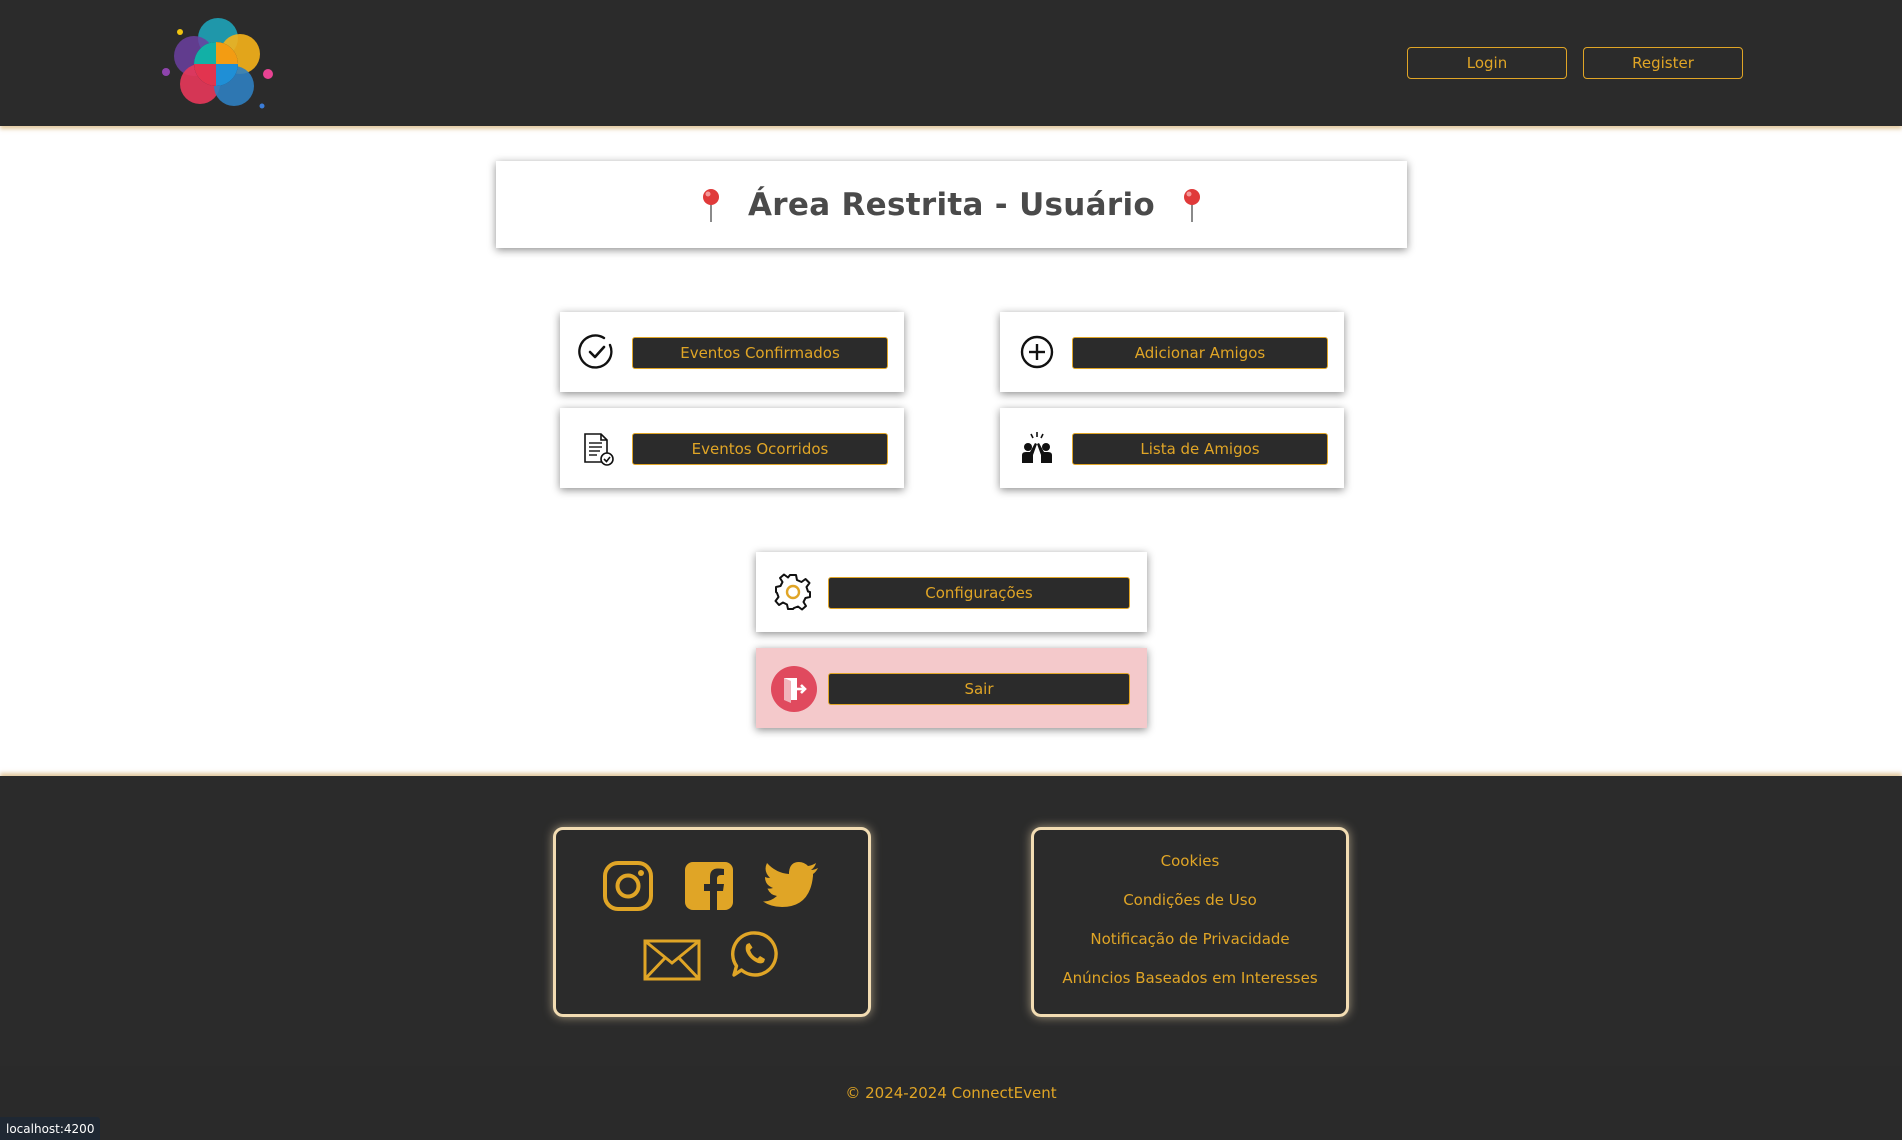  What do you see at coordinates (794, 689) in the screenshot?
I see `exit-door-icon` at bounding box center [794, 689].